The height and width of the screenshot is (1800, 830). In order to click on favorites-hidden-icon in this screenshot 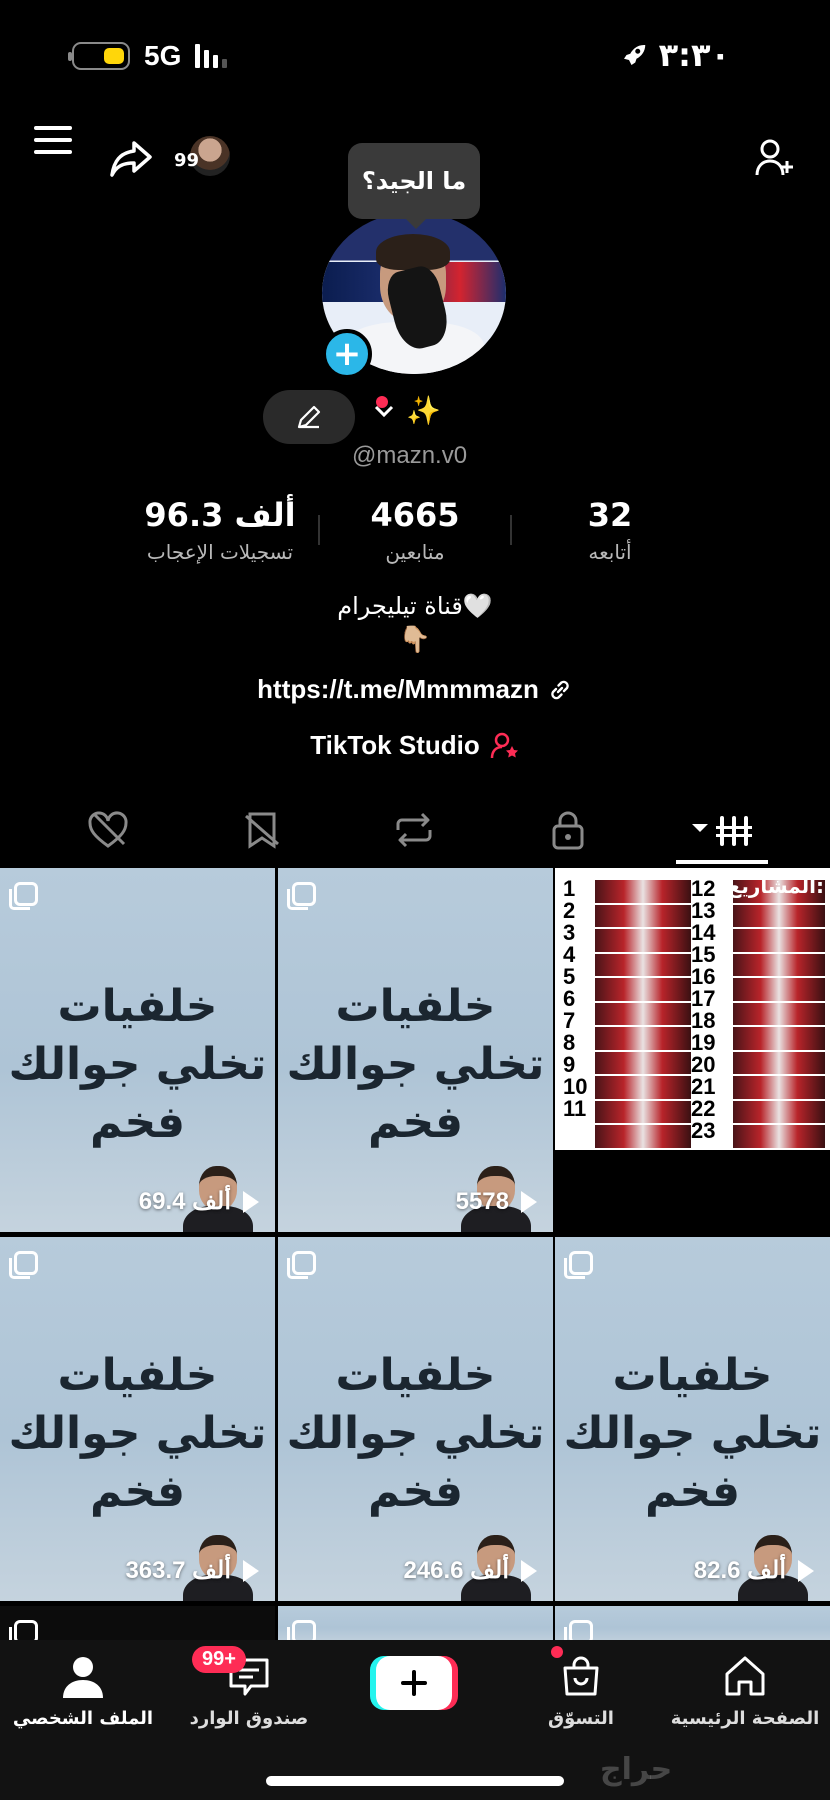, I will do `click(262, 830)`.